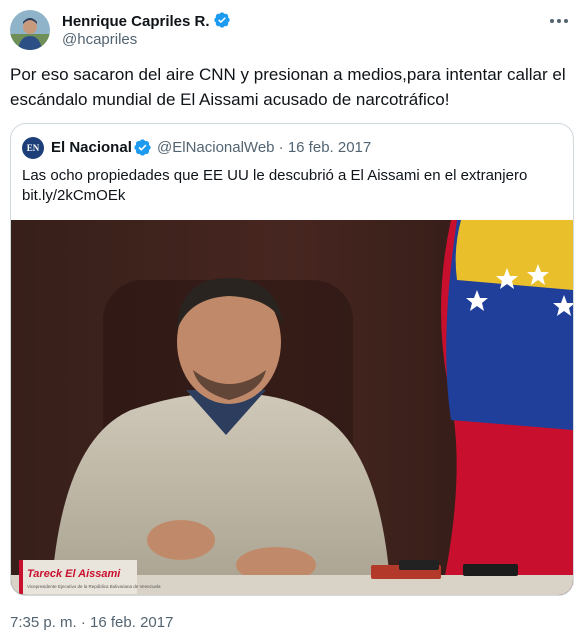  What do you see at coordinates (30, 30) in the screenshot?
I see `author-avatar` at bounding box center [30, 30].